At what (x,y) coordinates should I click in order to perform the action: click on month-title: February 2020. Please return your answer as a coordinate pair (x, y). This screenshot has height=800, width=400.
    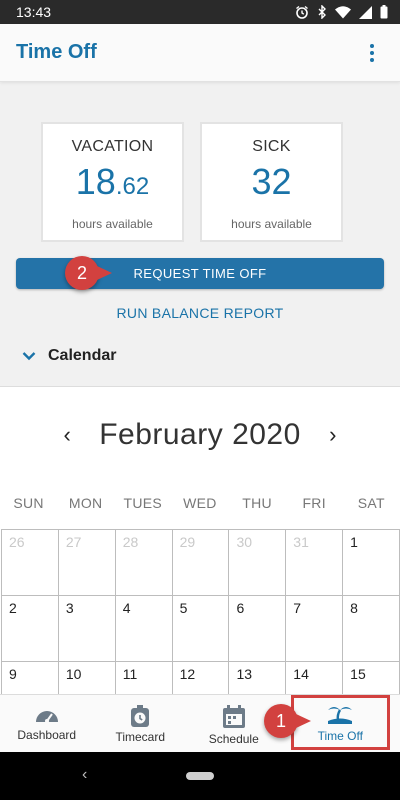
    Looking at the image, I should click on (200, 434).